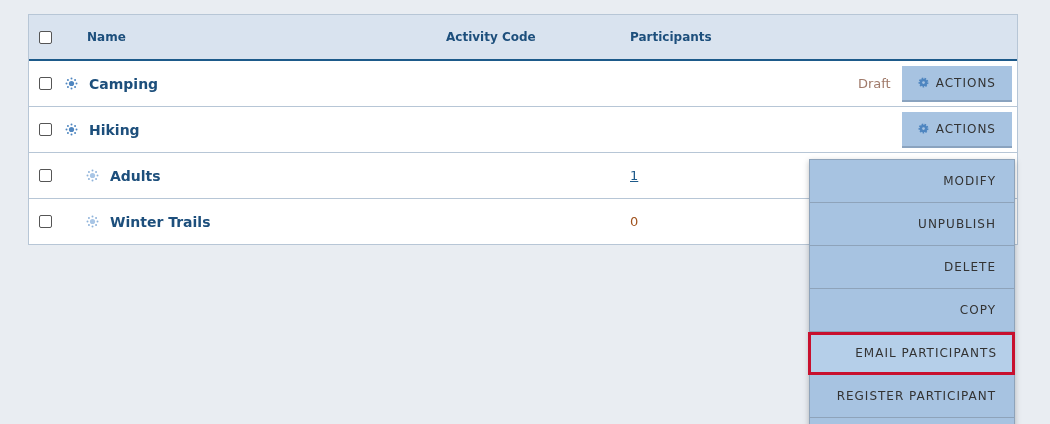 The height and width of the screenshot is (424, 1050). What do you see at coordinates (491, 37) in the screenshot?
I see `column-header: Activity Code` at bounding box center [491, 37].